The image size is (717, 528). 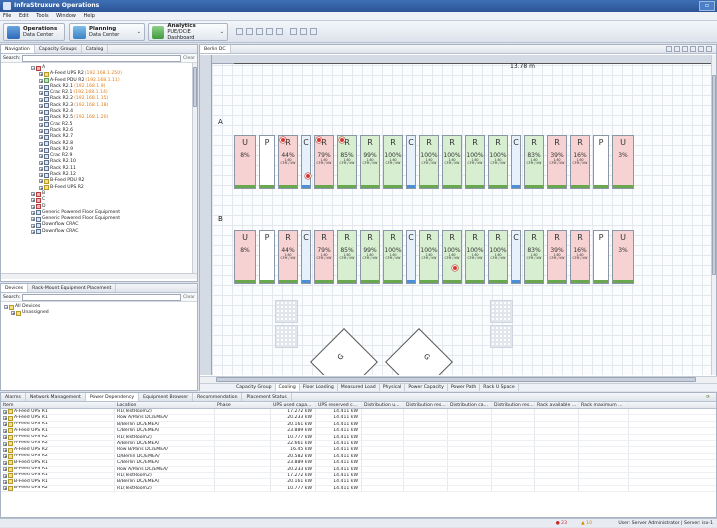 I want to click on rack-row-a-6: R 85% 1.60 CFM / kW, so click(x=347, y=162).